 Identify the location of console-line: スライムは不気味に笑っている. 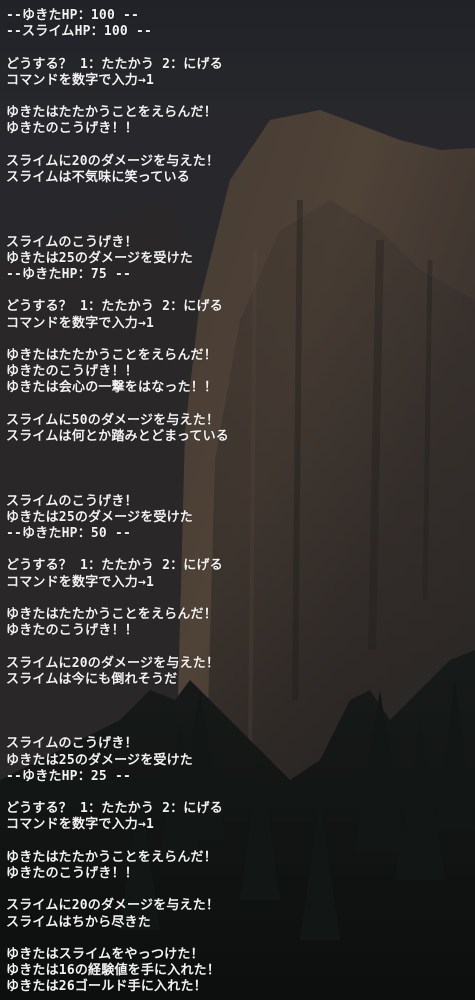
(98, 177).